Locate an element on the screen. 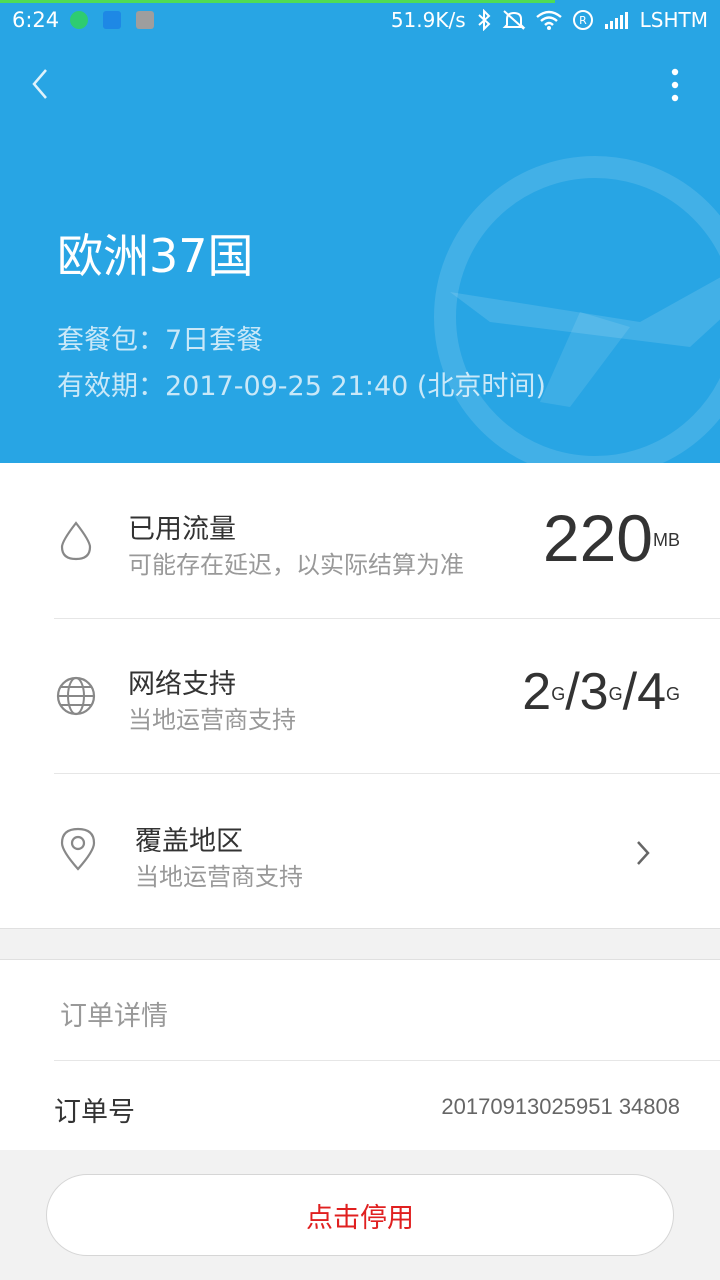  order-details-card: 订单详情 订单号 20170913025951 34808 is located at coordinates (360, 1055).